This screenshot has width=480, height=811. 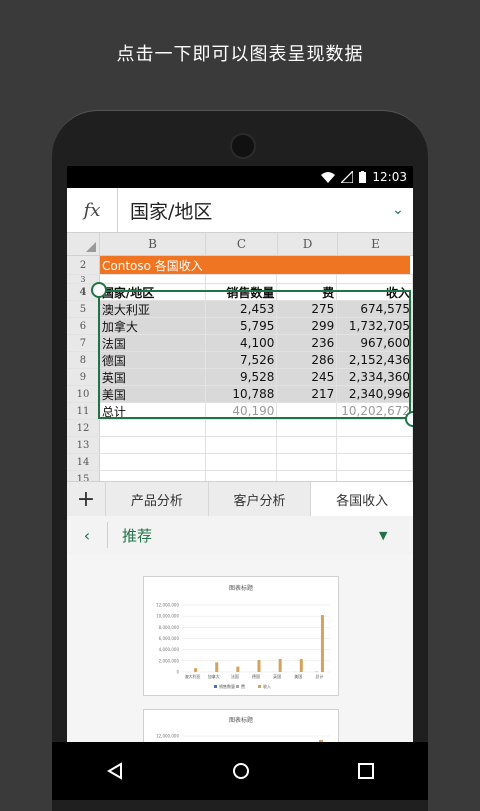 What do you see at coordinates (99, 290) in the screenshot?
I see `selection-handle-top` at bounding box center [99, 290].